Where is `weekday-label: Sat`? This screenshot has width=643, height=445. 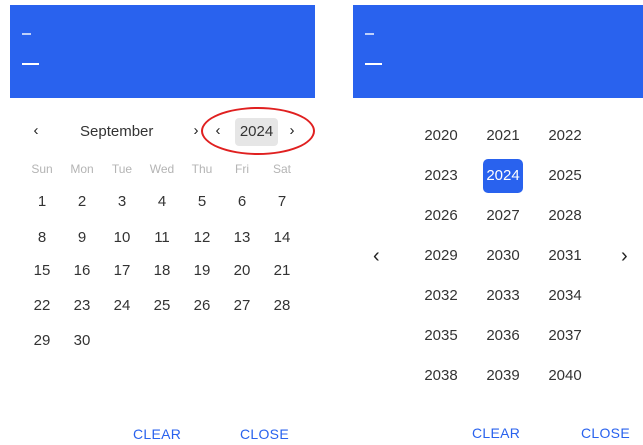 weekday-label: Sat is located at coordinates (281, 169).